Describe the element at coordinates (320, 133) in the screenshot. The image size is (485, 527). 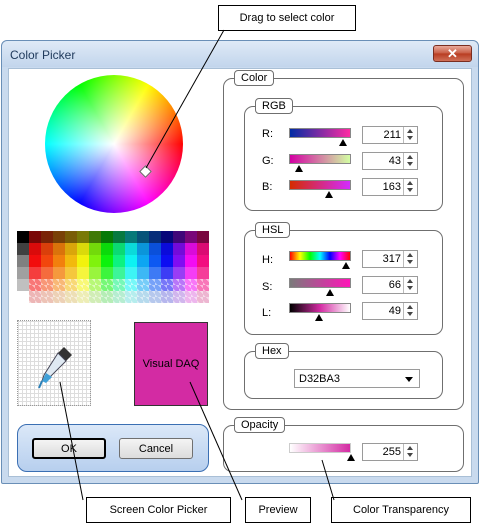
I see `r-slider` at that location.